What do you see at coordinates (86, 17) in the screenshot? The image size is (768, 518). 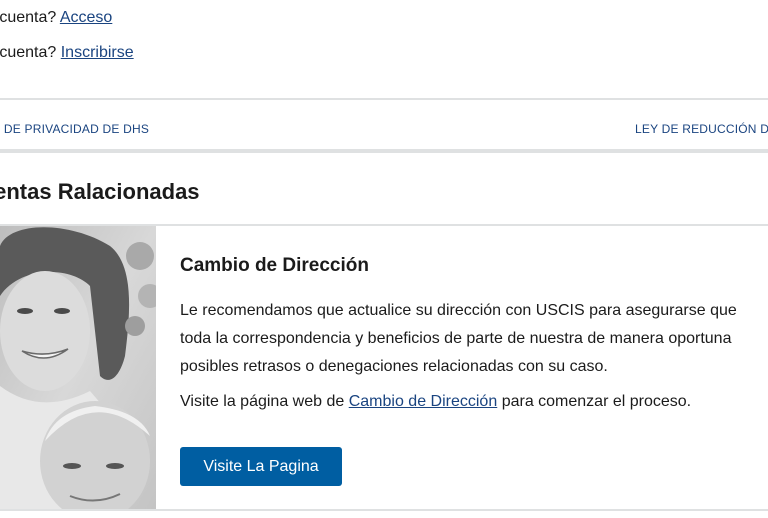 I see `login-link: Acceso` at bounding box center [86, 17].